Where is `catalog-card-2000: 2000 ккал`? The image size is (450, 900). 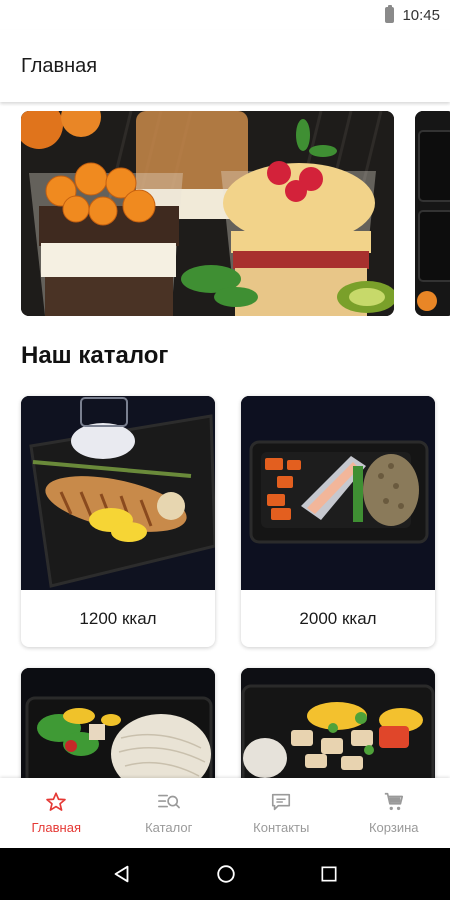 catalog-card-2000: 2000 ккал is located at coordinates (338, 521).